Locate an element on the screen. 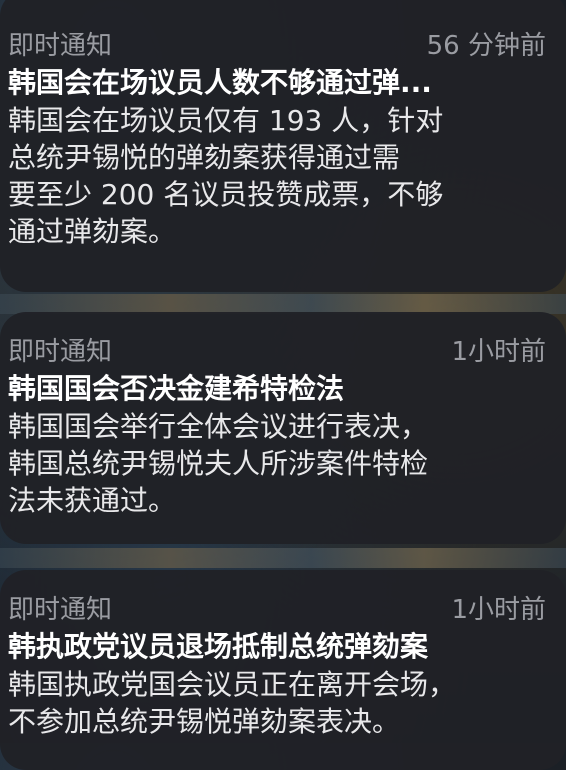 The image size is (566, 770). notification-title: 韩国国会否决金建希特检法 is located at coordinates (176, 388).